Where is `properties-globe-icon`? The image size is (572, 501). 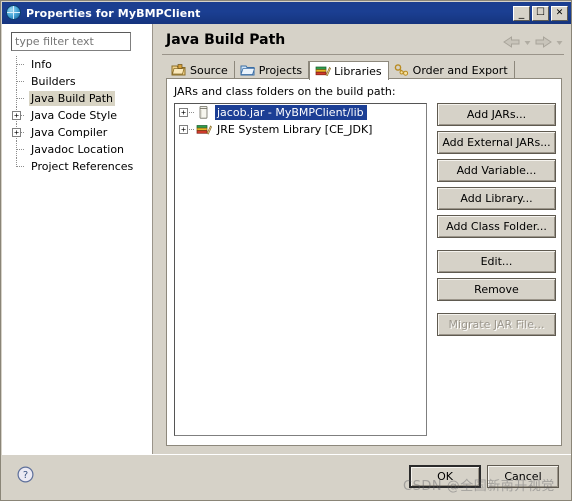
properties-globe-icon is located at coordinates (14, 13).